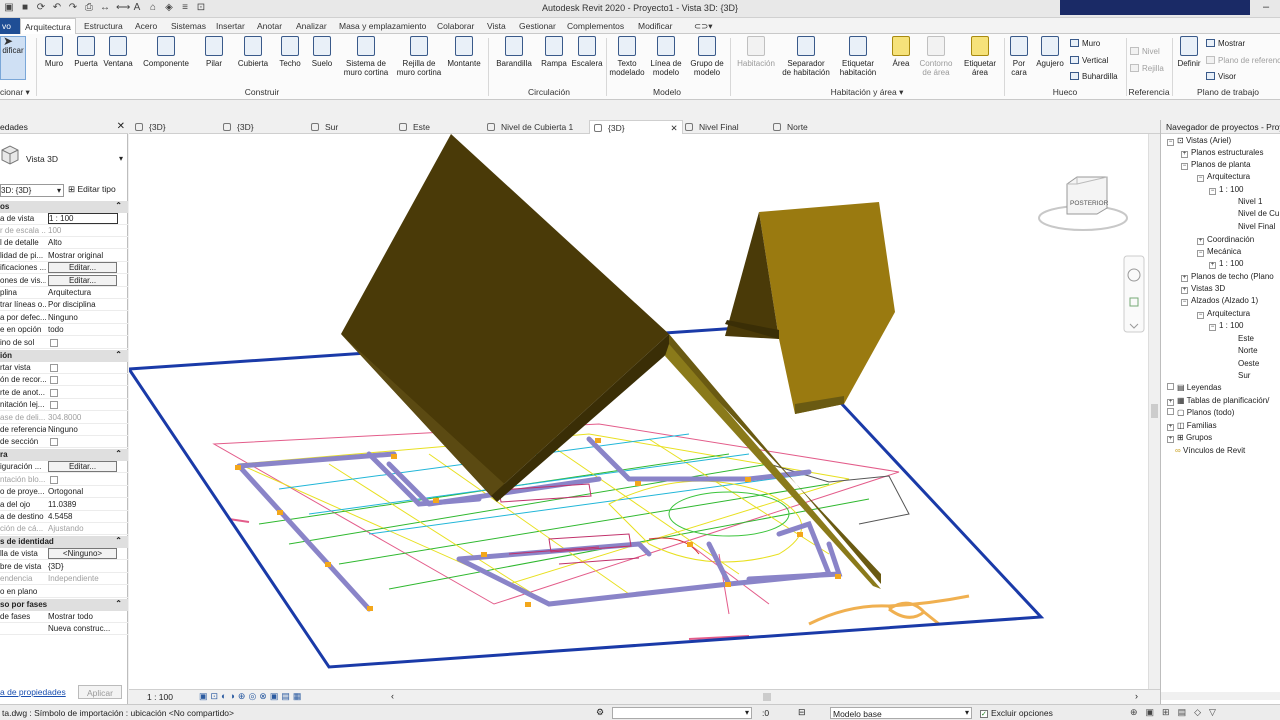 This screenshot has width=1280, height=720. What do you see at coordinates (1216, 165) in the screenshot?
I see `tree-node: − Planos de planta` at bounding box center [1216, 165].